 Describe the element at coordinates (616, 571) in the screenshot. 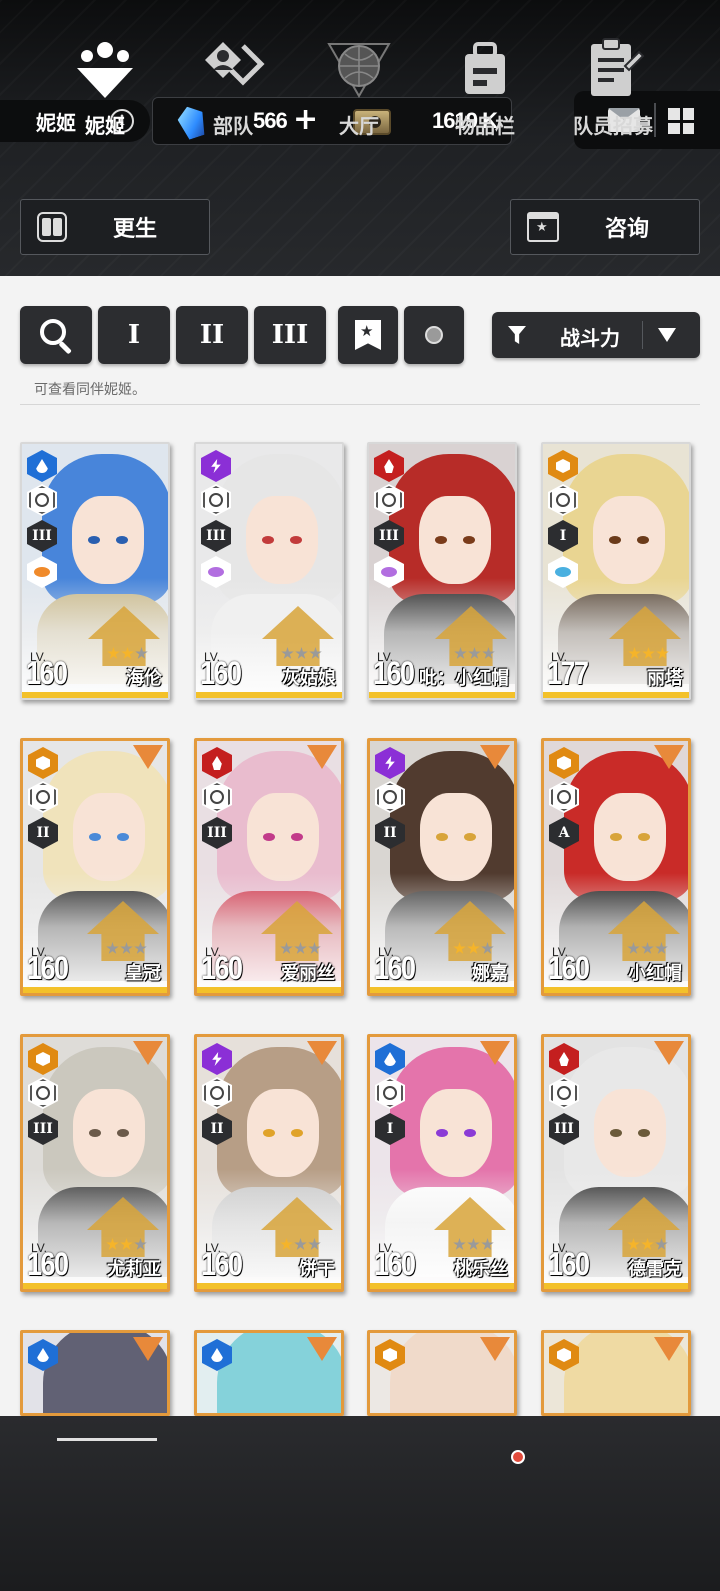

I see `nikke-card: I LV. 177 丽塔` at that location.